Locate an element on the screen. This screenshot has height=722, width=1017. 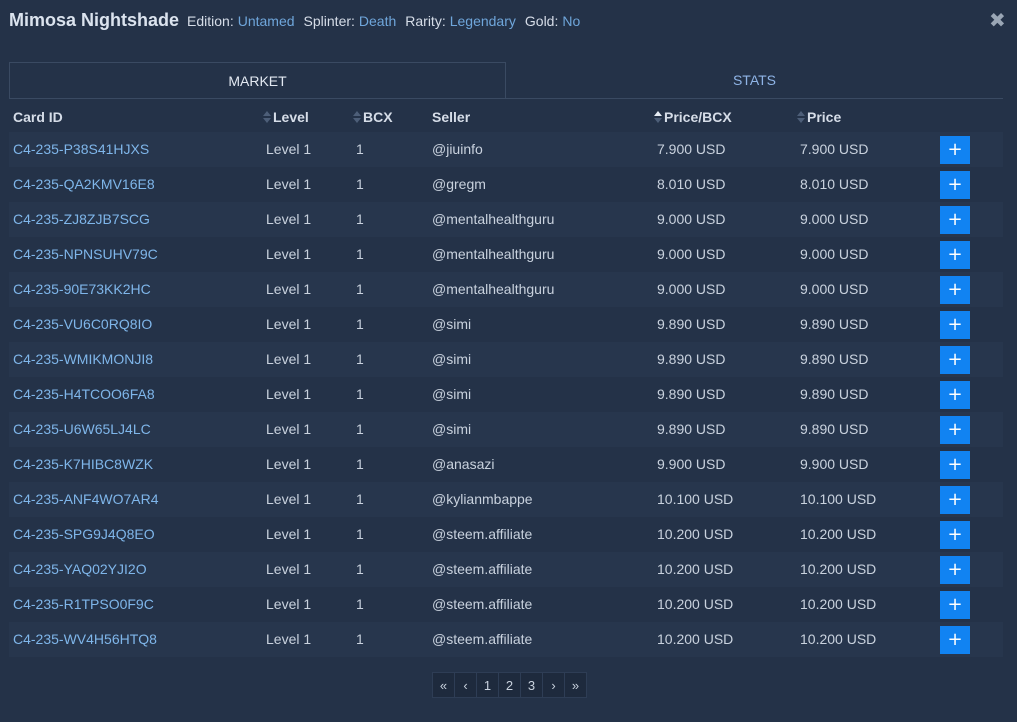
page-button-1: 1 is located at coordinates (488, 685).